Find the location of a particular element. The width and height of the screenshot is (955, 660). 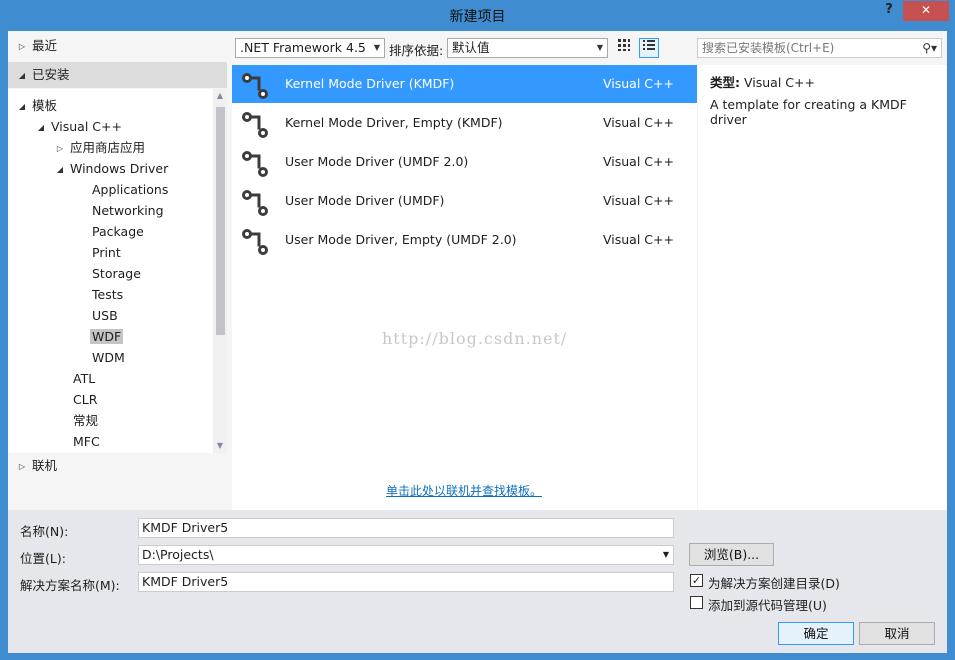

title-bar: 新建项目 ? ✕ is located at coordinates (477, 15).